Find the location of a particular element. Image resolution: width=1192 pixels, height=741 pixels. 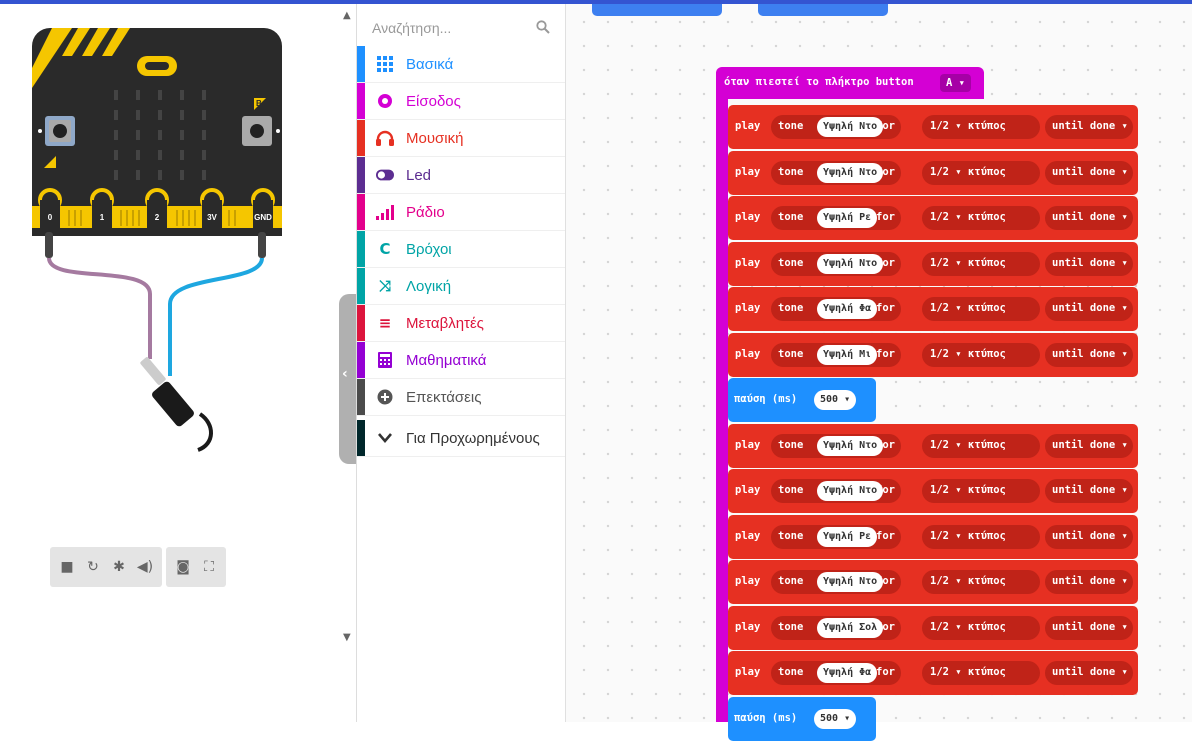

category-loops: C Βρόχοι is located at coordinates (461, 249).